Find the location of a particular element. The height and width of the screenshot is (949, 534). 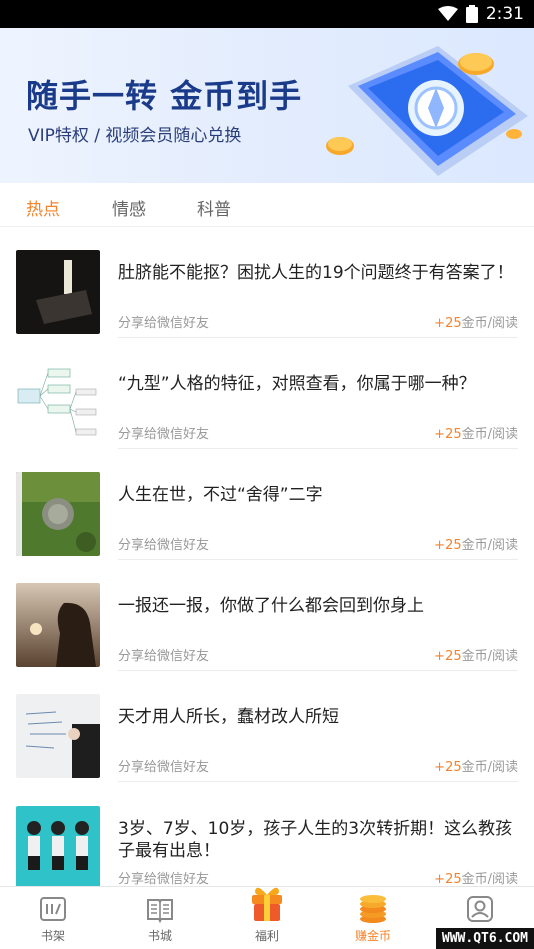

tab-hot: 热点 is located at coordinates (43, 207).